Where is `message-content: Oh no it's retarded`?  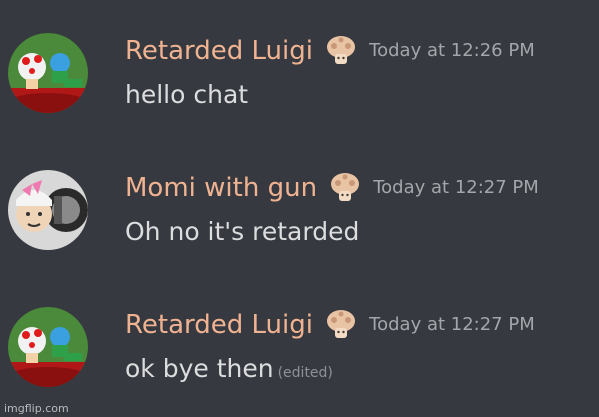
message-content: Oh no it's retarded is located at coordinates (242, 232).